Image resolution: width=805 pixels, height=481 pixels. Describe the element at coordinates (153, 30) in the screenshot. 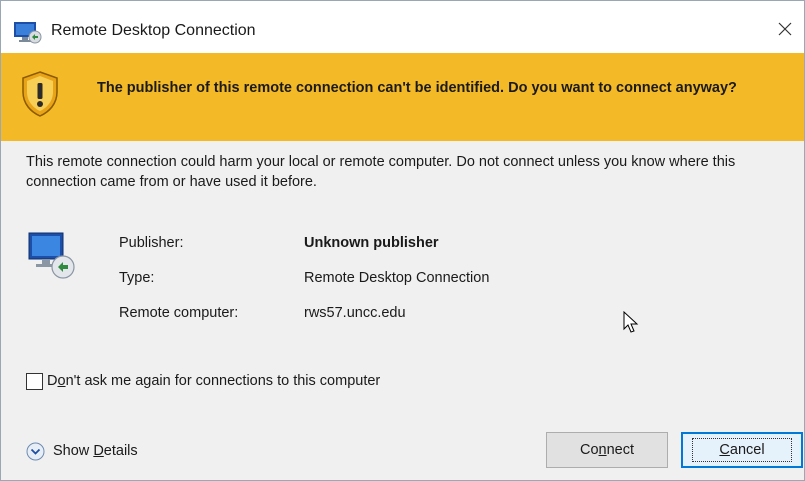

I see `window-title: Remote Desktop Connection` at that location.